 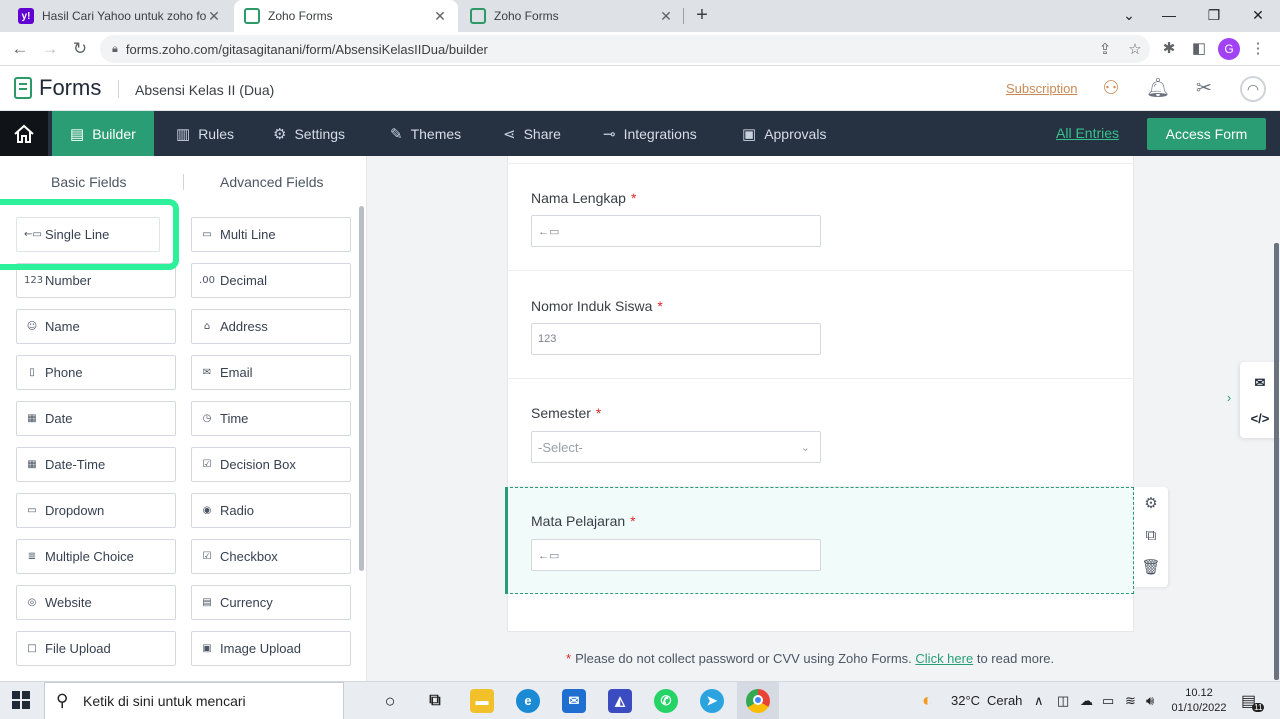 What do you see at coordinates (1004, 700) in the screenshot?
I see `weather-desc: Cerah` at bounding box center [1004, 700].